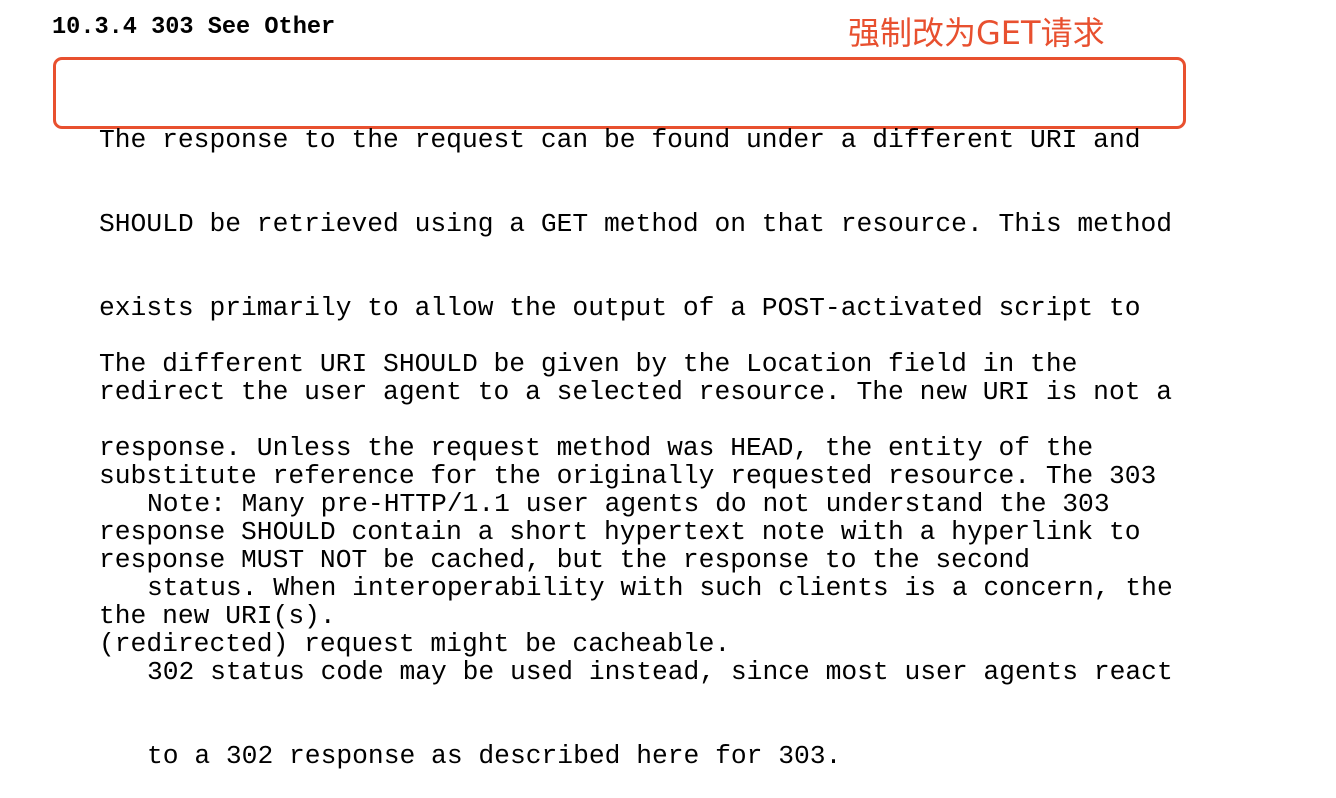 This screenshot has width=1336, height=798. I want to click on annotation-label: 强制改为GET请求, so click(976, 33).